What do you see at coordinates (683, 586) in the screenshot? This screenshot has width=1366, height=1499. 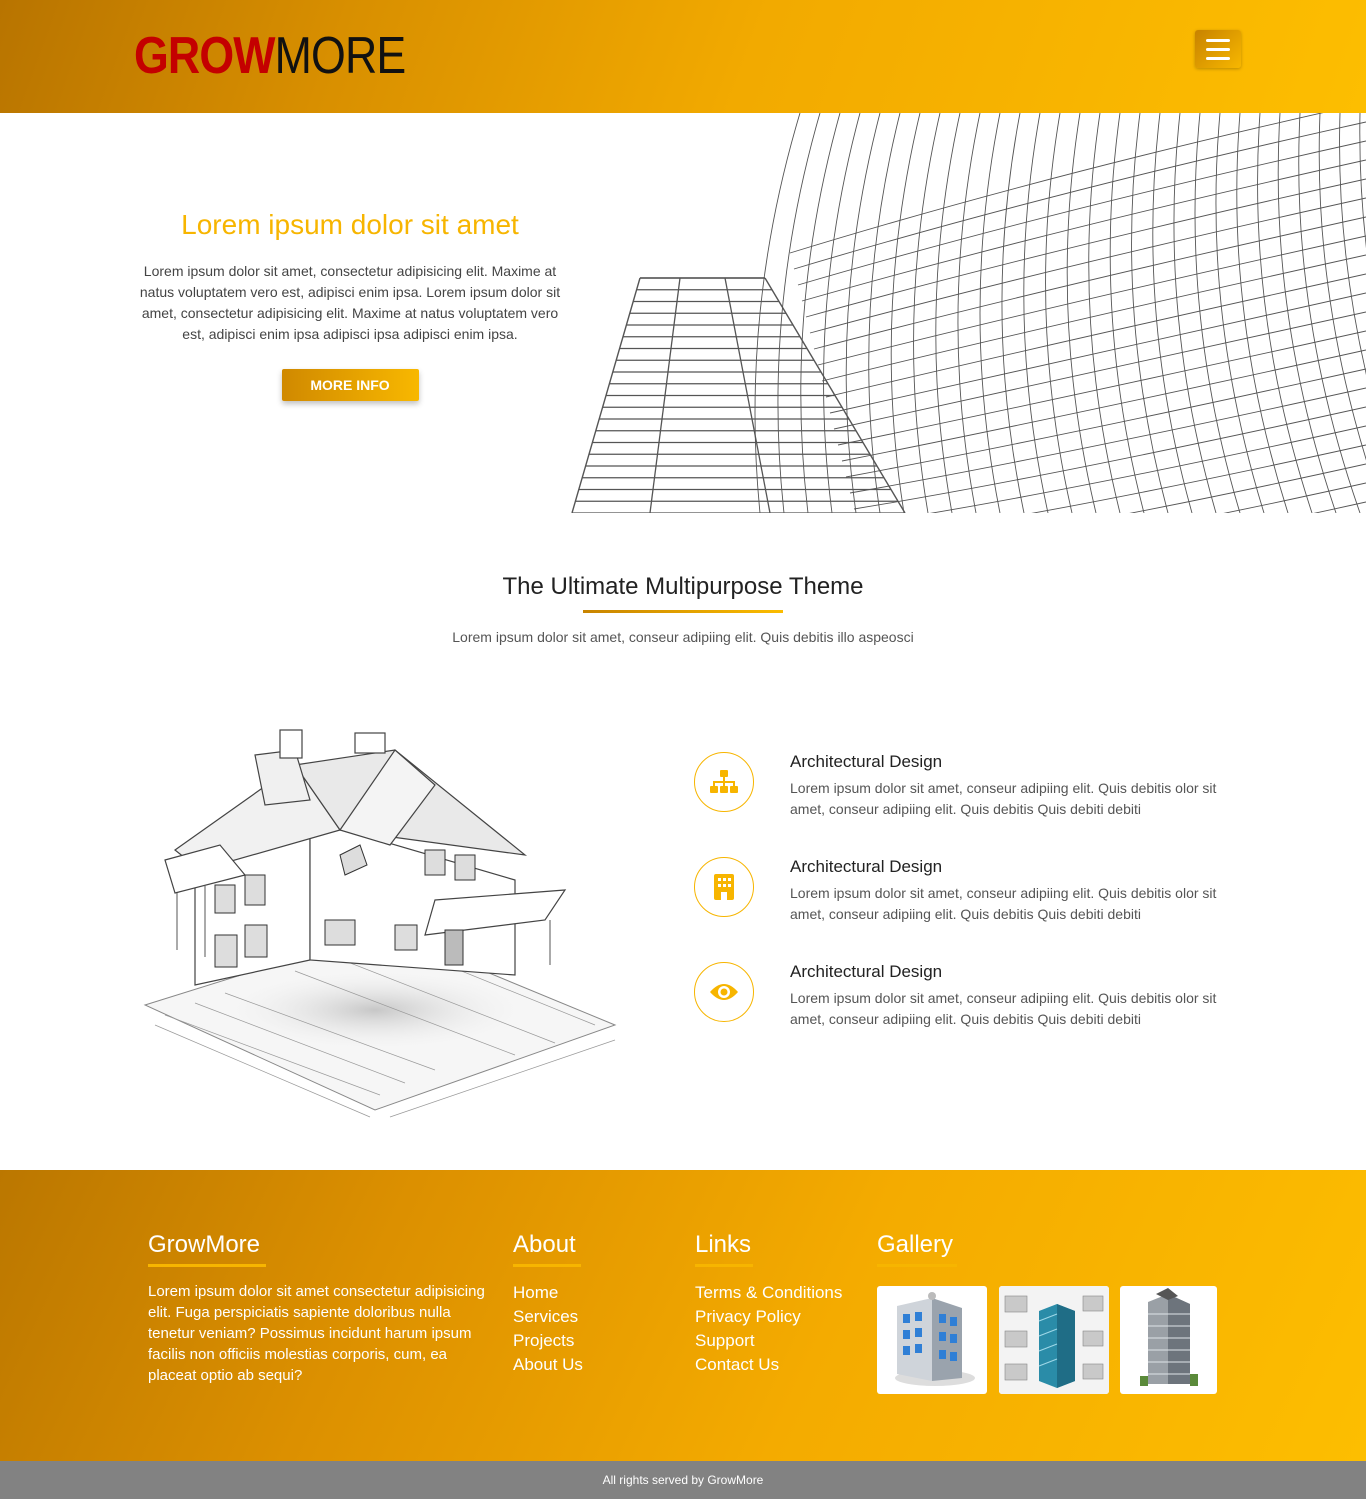 I see `section-heading: The Ultimate Multipurpose Theme` at bounding box center [683, 586].